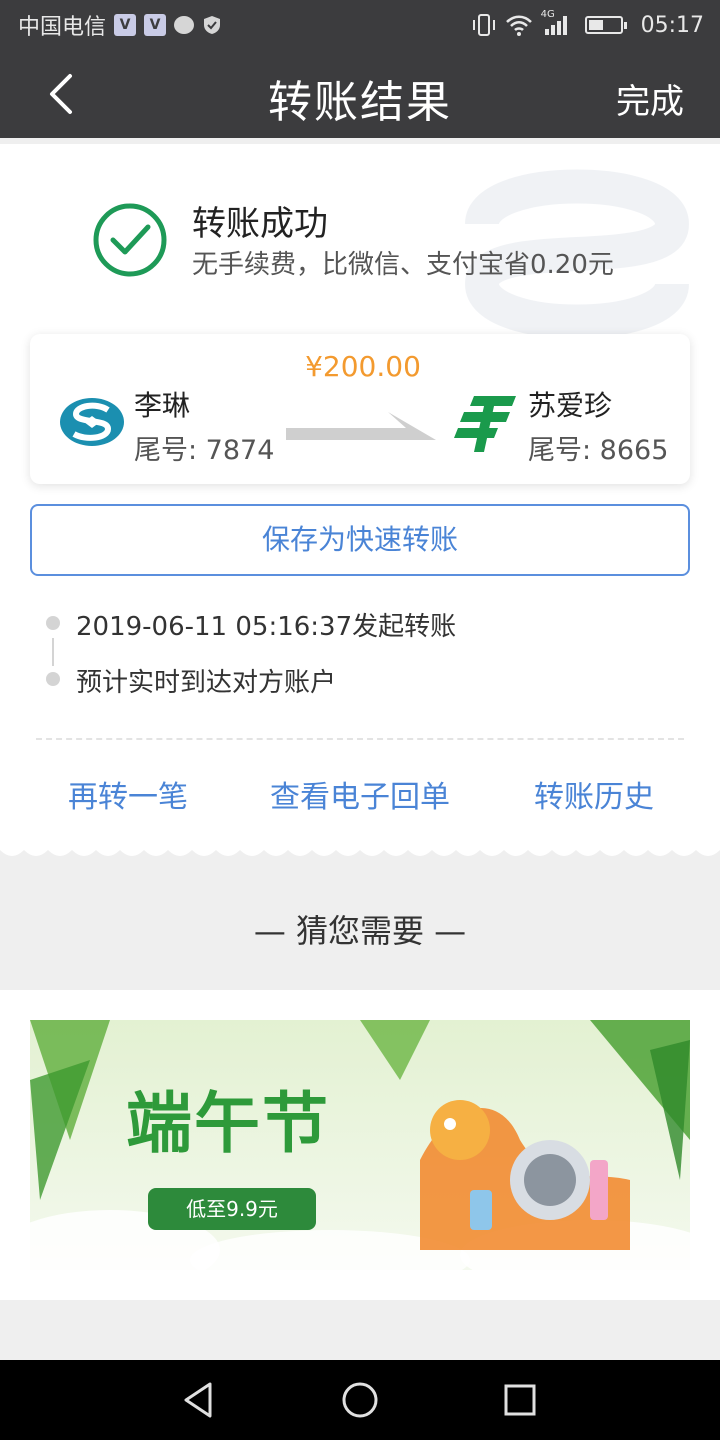 The height and width of the screenshot is (1440, 720). Describe the element at coordinates (228, 1123) in the screenshot. I see `banner-headline: 端午节` at that location.